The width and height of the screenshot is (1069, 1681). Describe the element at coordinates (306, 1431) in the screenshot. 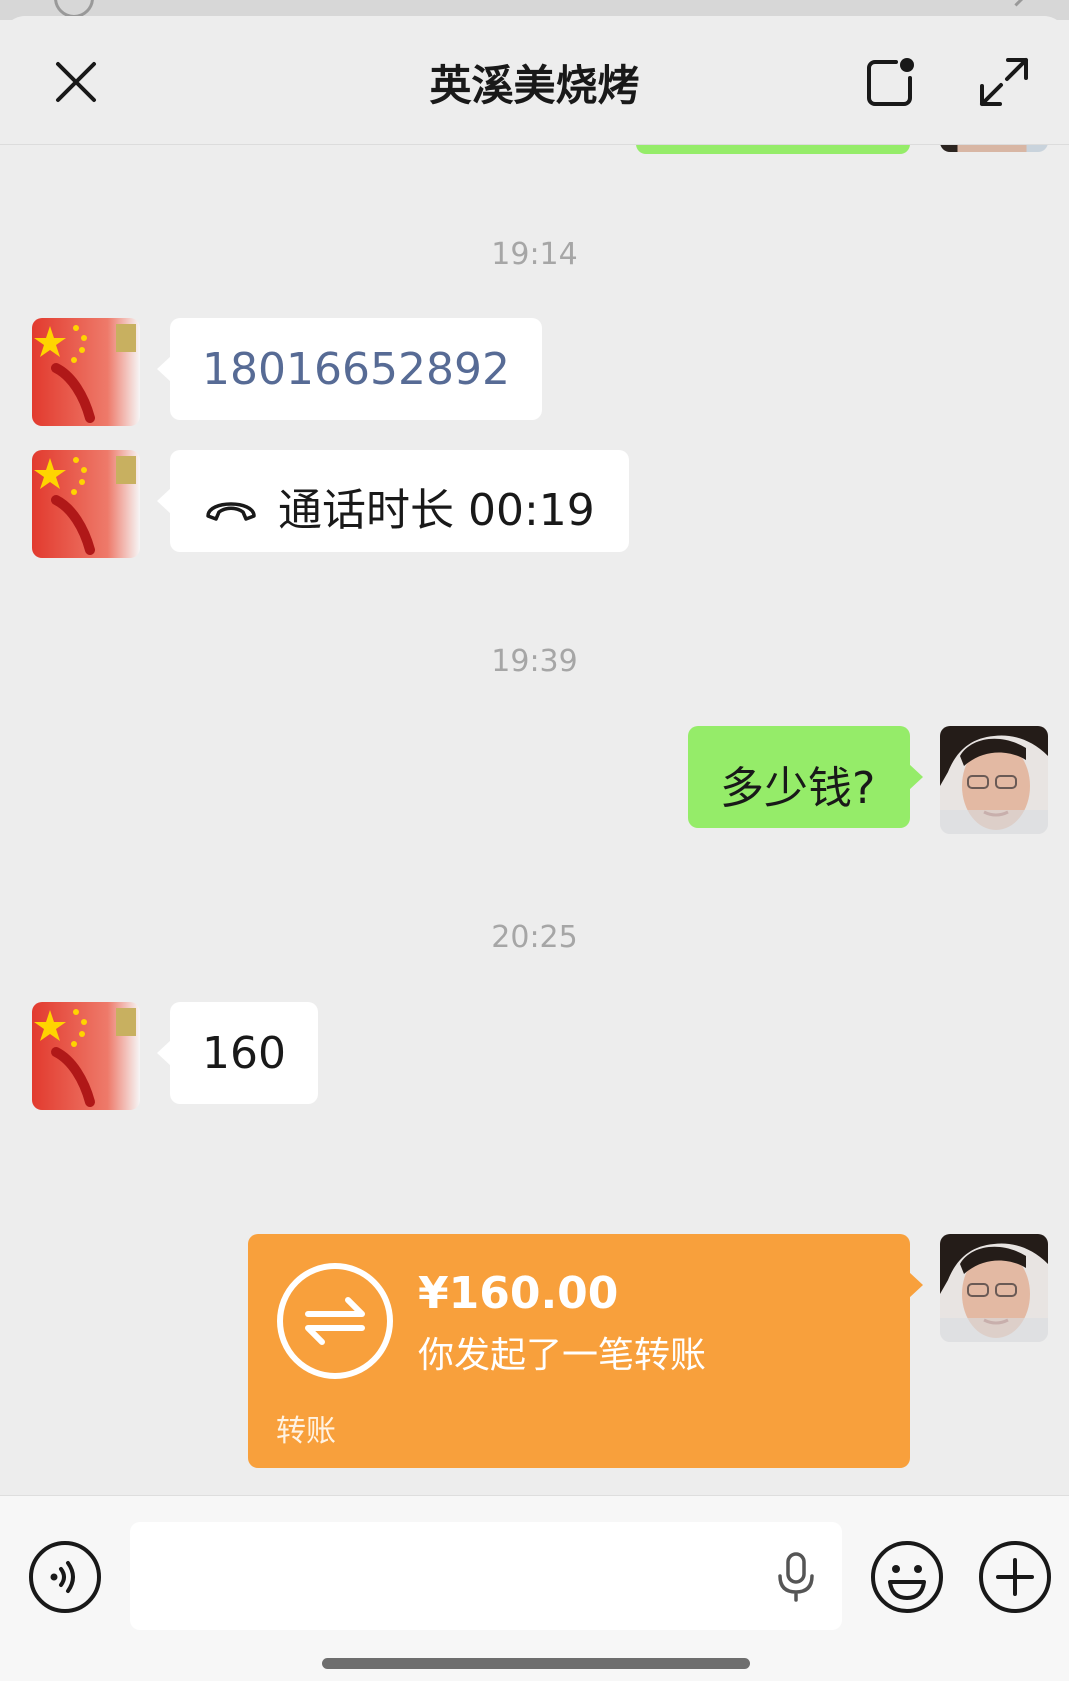

I see `transfer-label: 转账` at that location.